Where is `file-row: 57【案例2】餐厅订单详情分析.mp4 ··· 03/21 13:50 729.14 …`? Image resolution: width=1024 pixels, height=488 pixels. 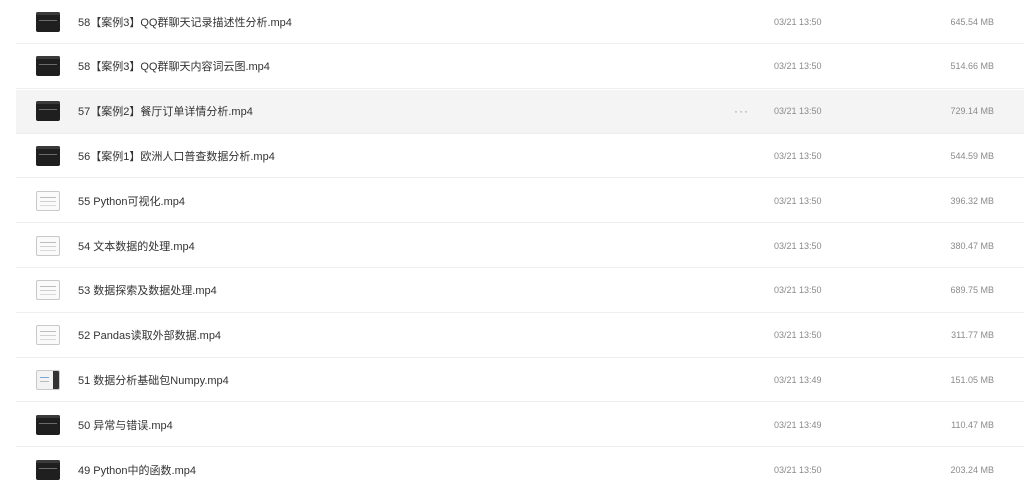
file-row: 57【案例2】餐厅订单详情分析.mp4 ··· 03/21 13:50 729.14 … is located at coordinates (520, 111).